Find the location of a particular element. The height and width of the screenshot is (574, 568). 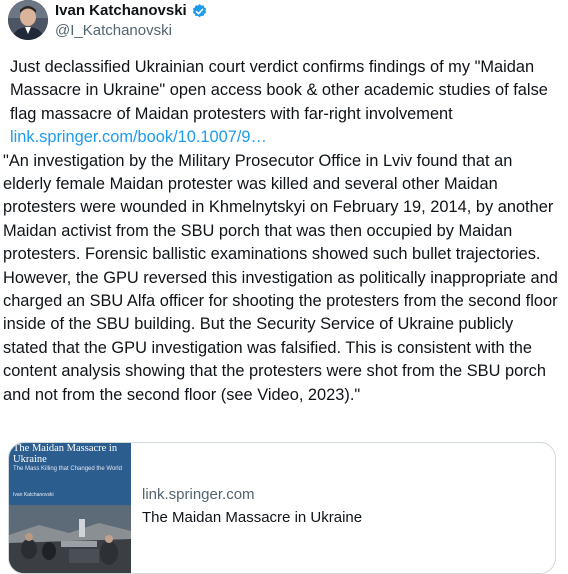

author-name: Ivan Katchanovski is located at coordinates (121, 11).